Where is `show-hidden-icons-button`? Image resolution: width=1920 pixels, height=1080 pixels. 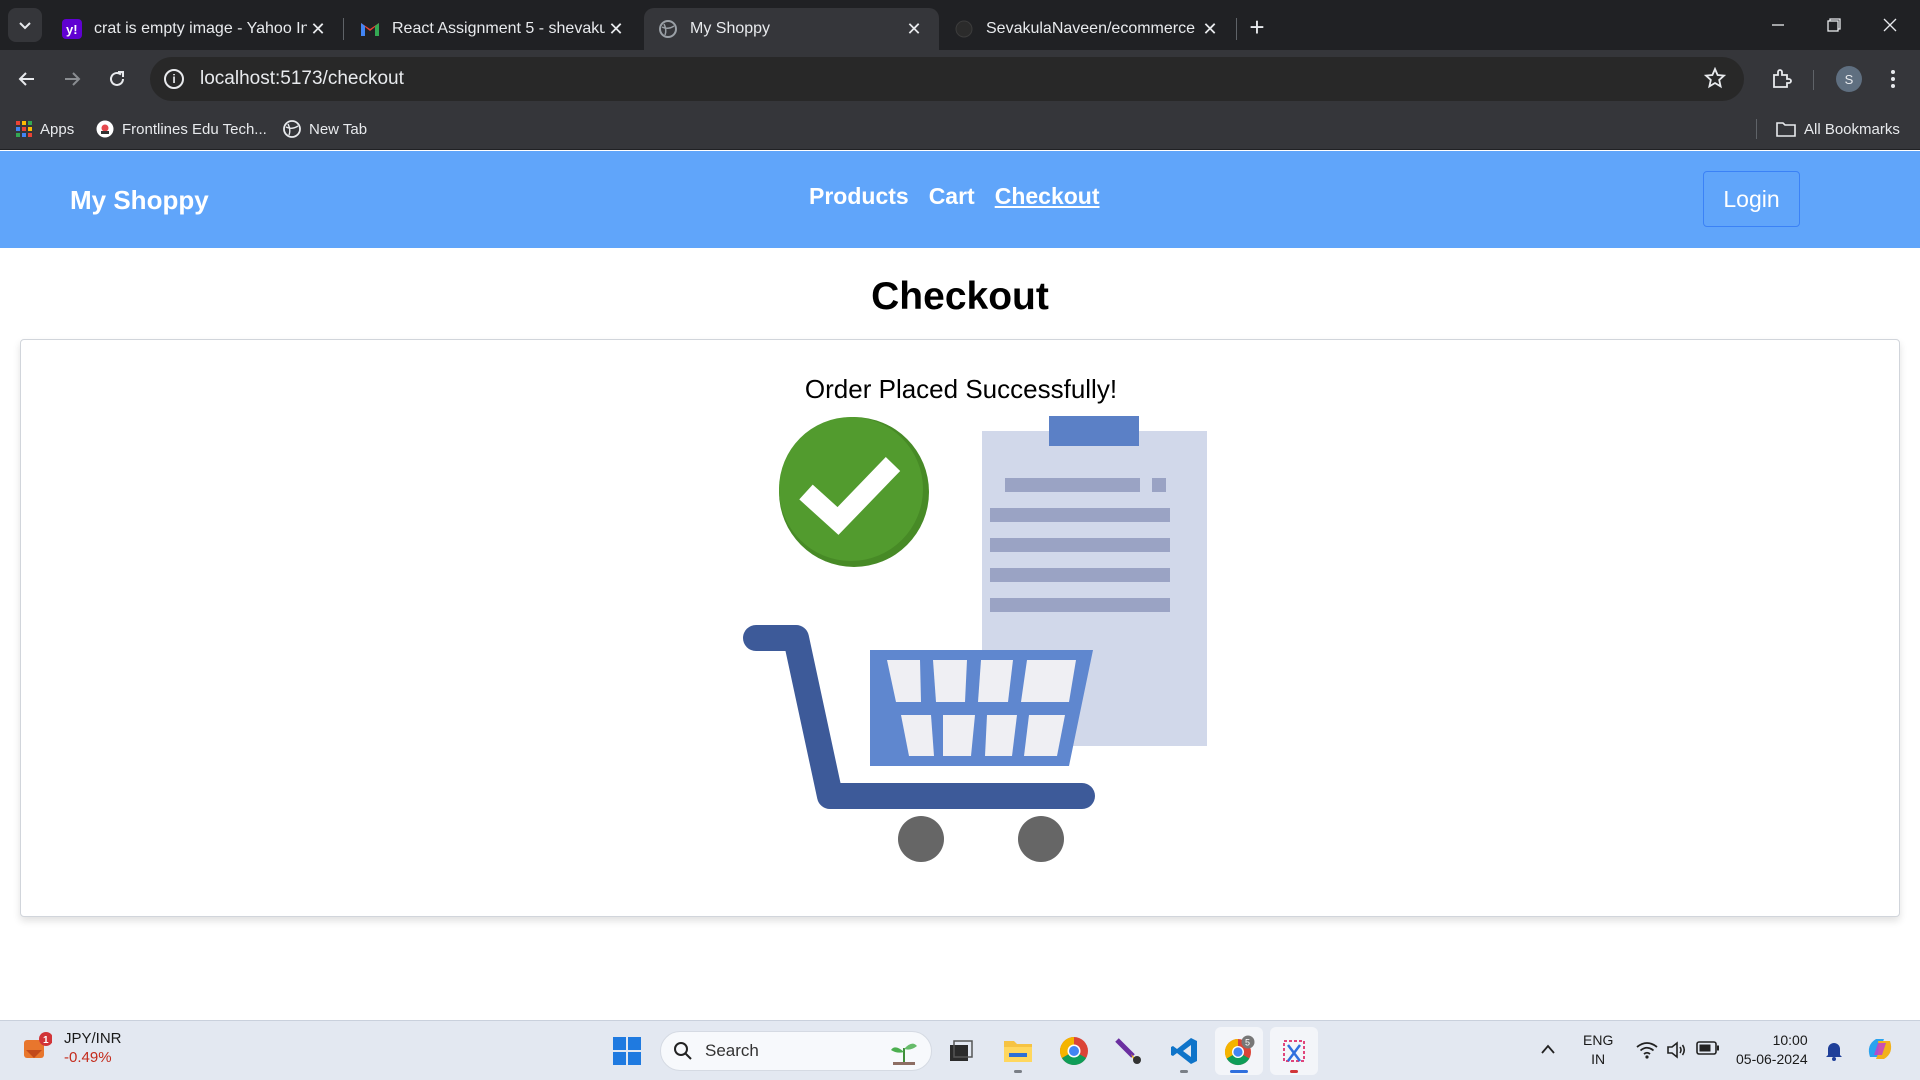
show-hidden-icons-button is located at coordinates (1548, 1050).